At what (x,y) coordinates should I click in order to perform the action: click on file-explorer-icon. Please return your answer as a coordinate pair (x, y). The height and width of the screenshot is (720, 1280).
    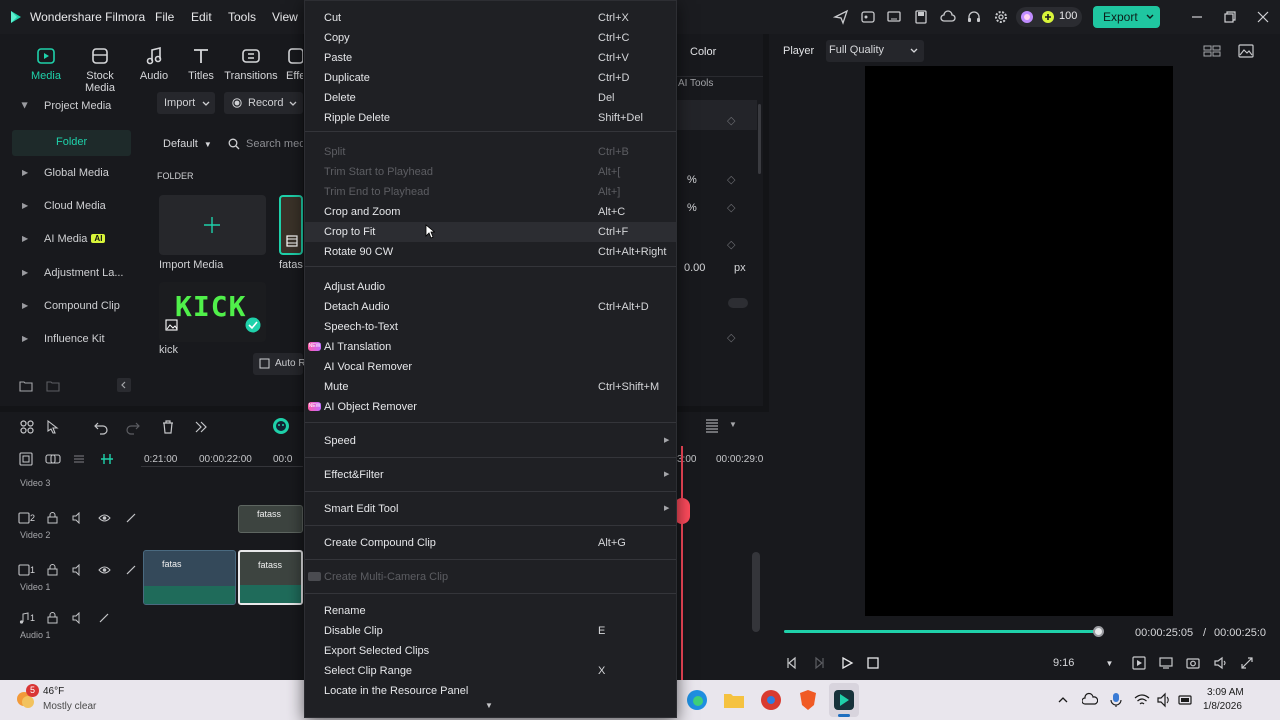
    Looking at the image, I should click on (734, 700).